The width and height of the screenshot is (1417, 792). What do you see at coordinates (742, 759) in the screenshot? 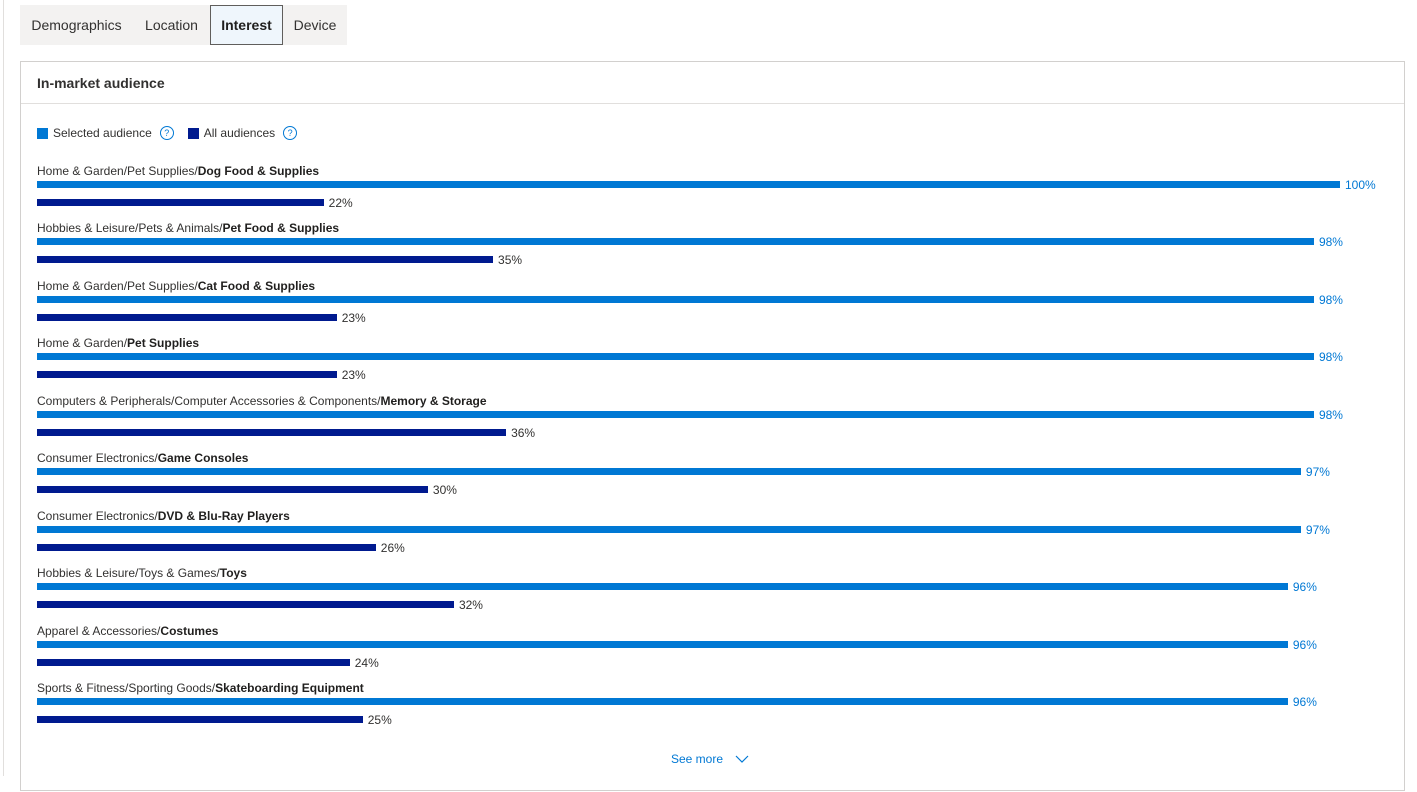
I see `chevron-down-icon` at bounding box center [742, 759].